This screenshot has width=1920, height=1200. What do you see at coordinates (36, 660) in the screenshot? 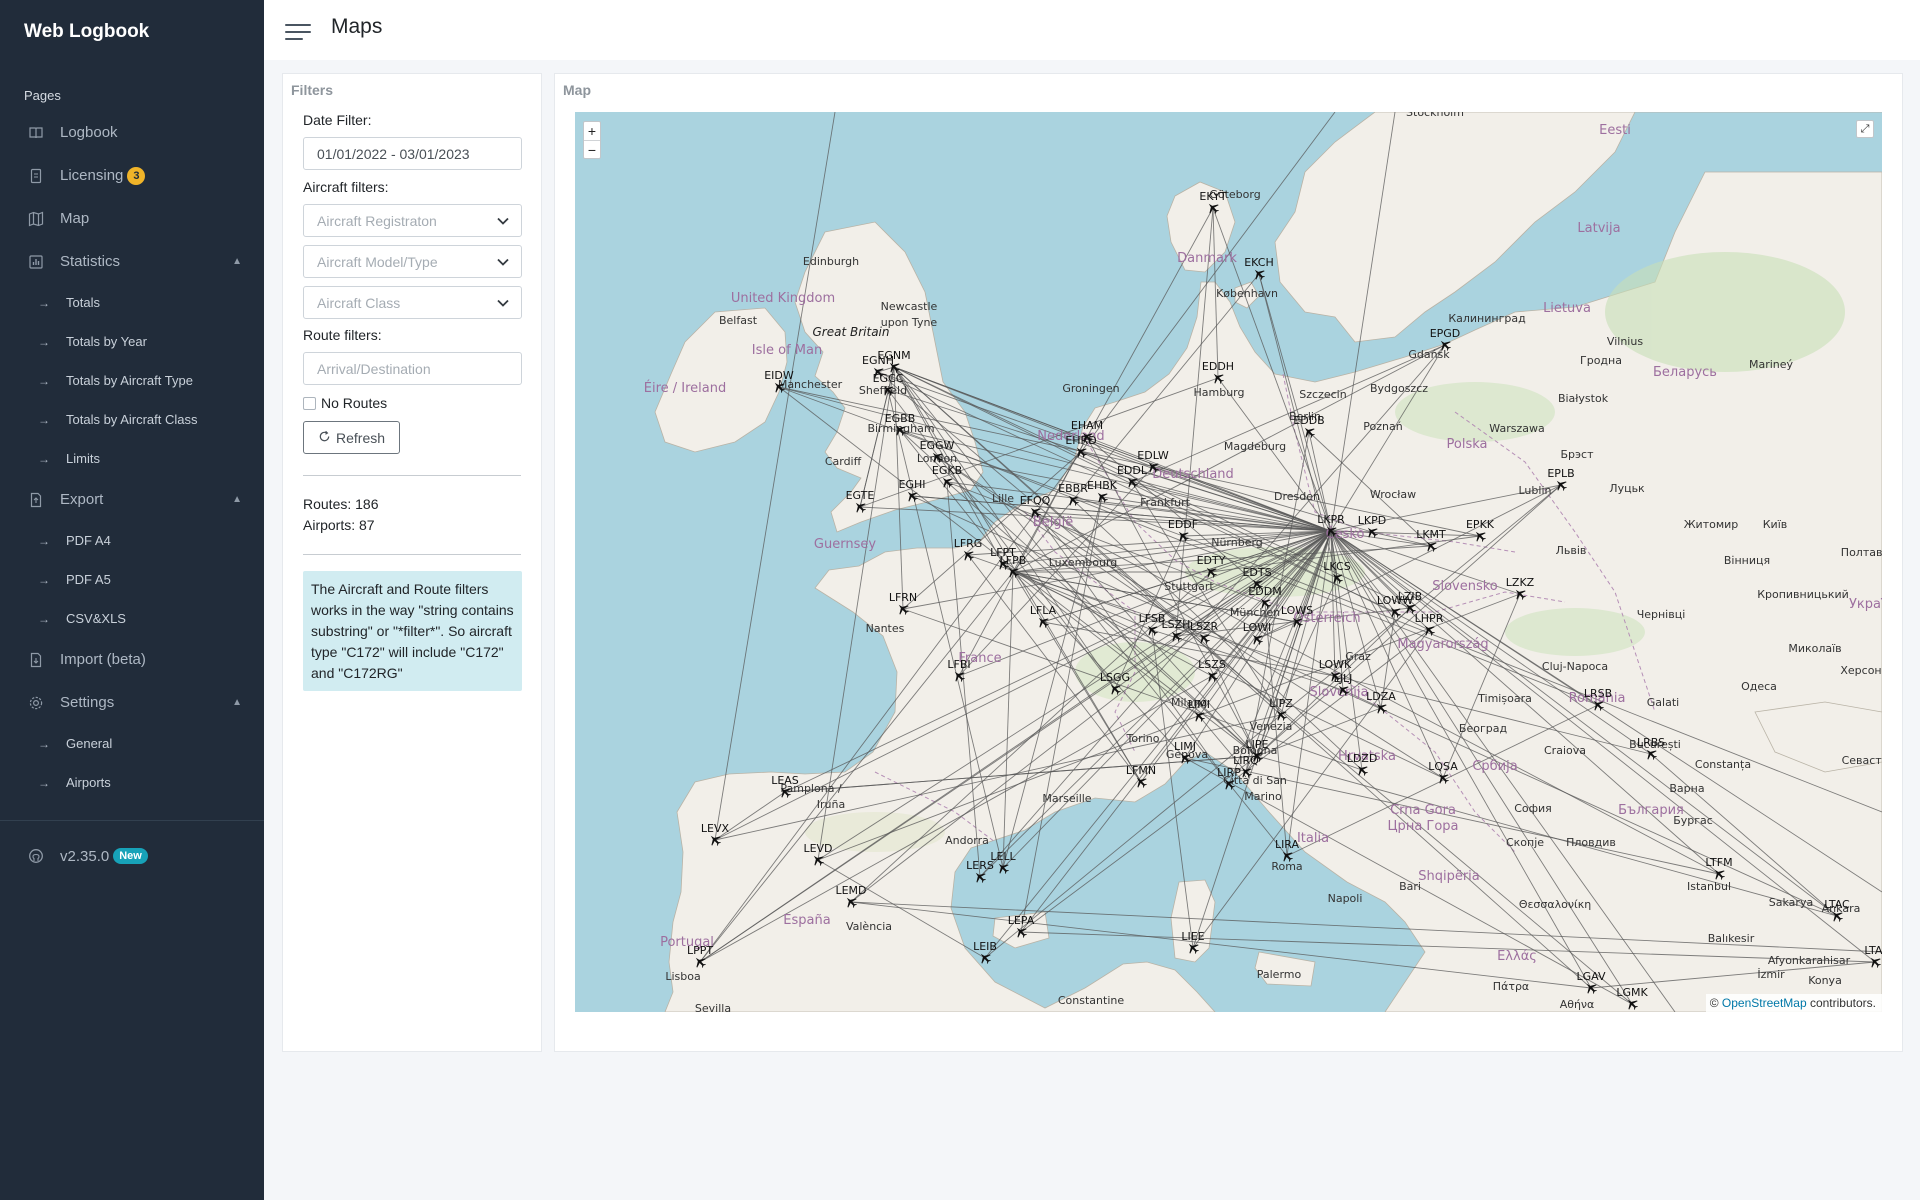
I see `import-file-icon` at bounding box center [36, 660].